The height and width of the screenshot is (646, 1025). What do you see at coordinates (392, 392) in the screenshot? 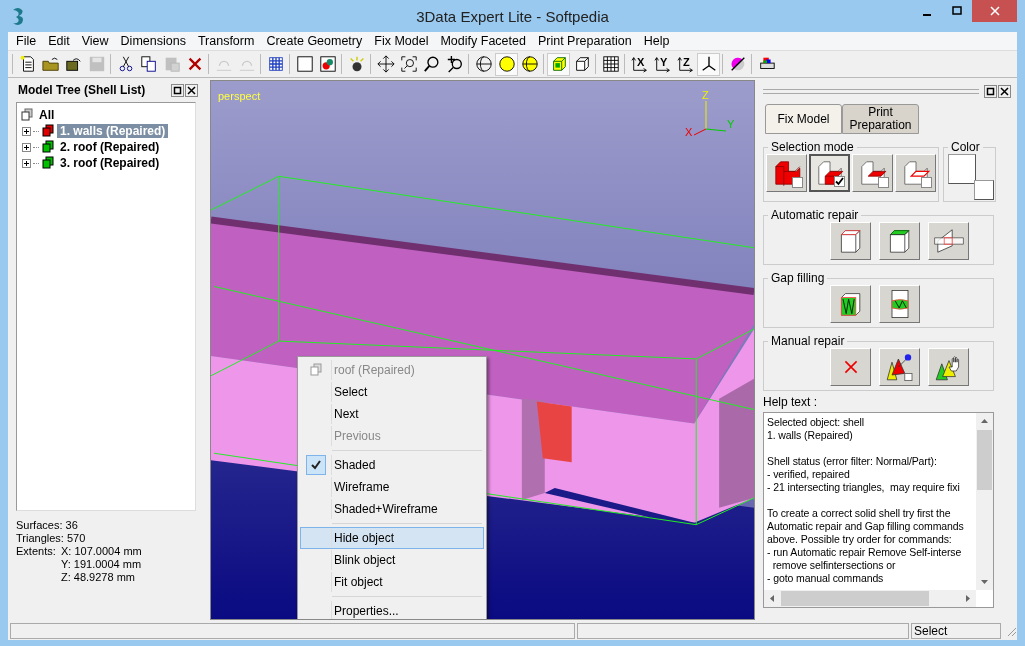
I see `menu-item: Select` at bounding box center [392, 392].